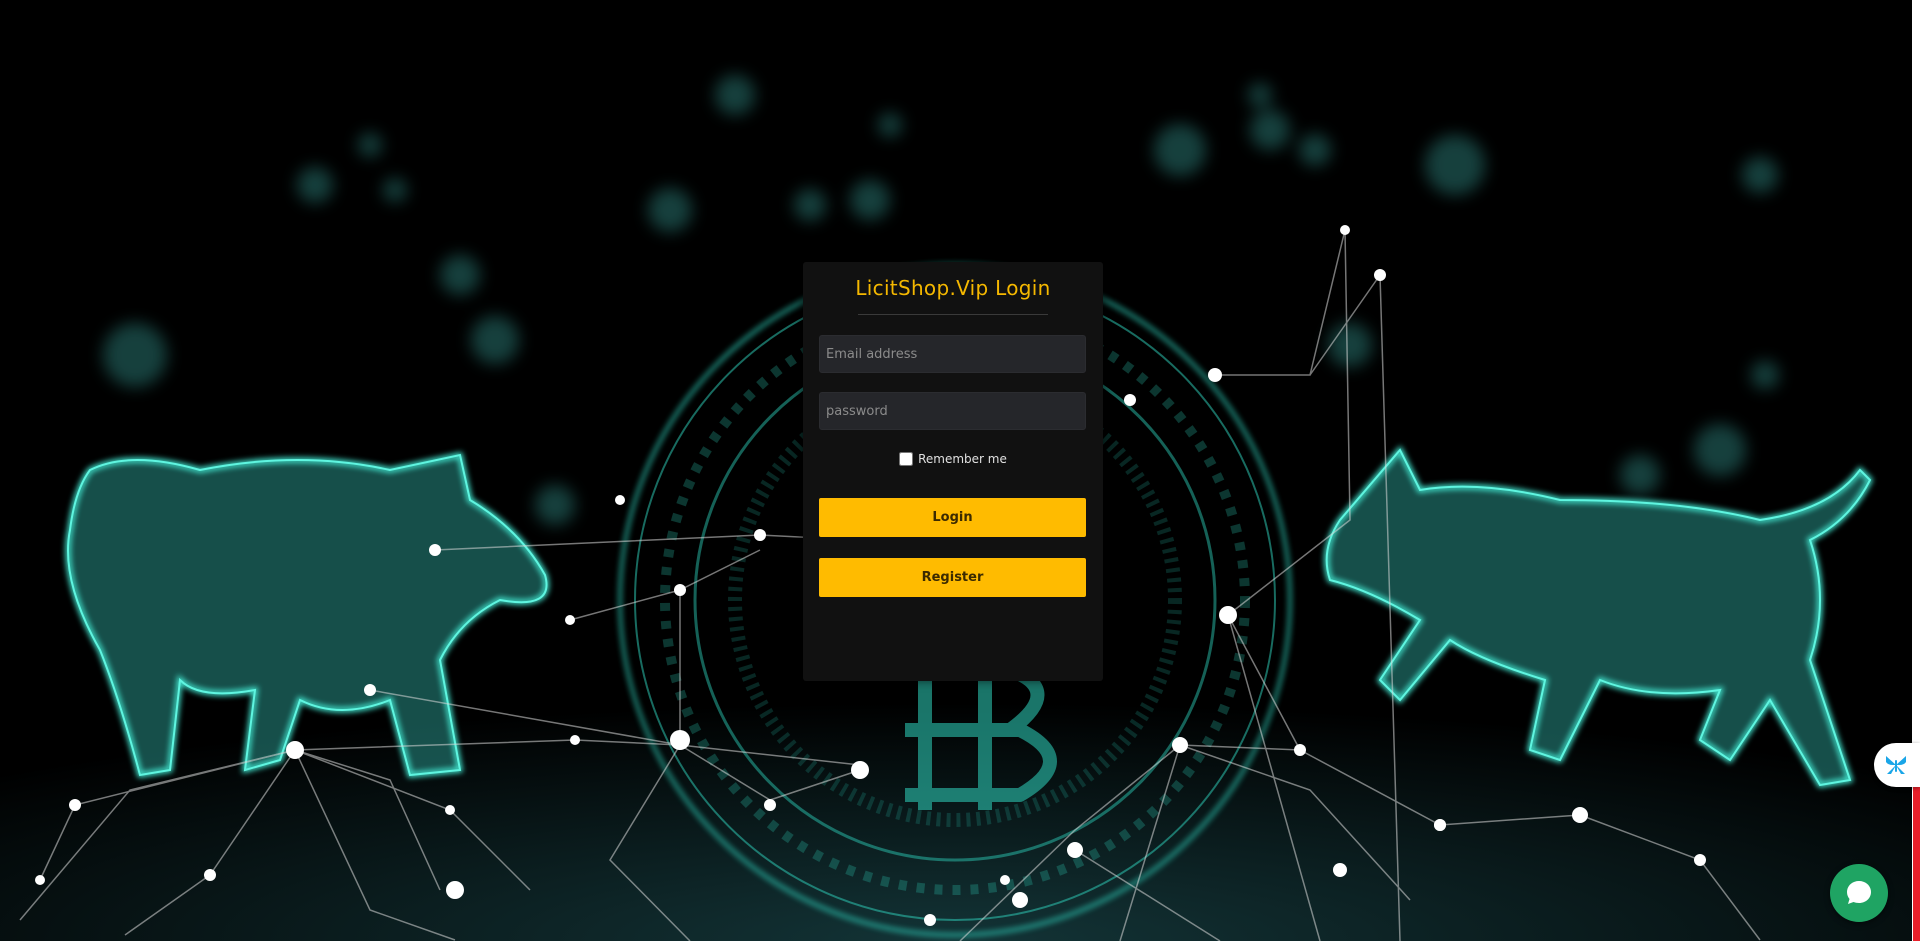 Image resolution: width=1920 pixels, height=941 pixels. Describe the element at coordinates (962, 459) in the screenshot. I see `remember-me-label: Remember me` at that location.